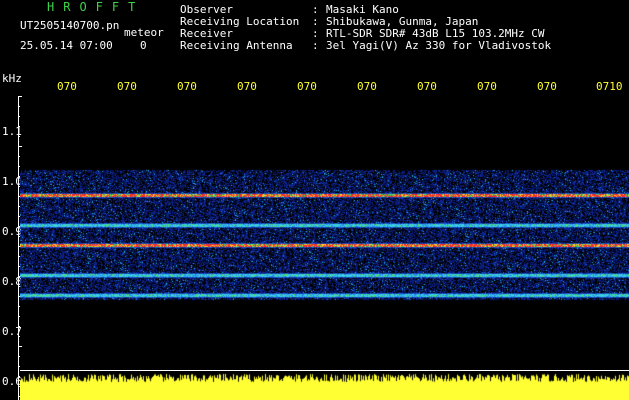 The image size is (629, 400). Describe the element at coordinates (143, 45) in the screenshot. I see `detection-count: 0` at that location.